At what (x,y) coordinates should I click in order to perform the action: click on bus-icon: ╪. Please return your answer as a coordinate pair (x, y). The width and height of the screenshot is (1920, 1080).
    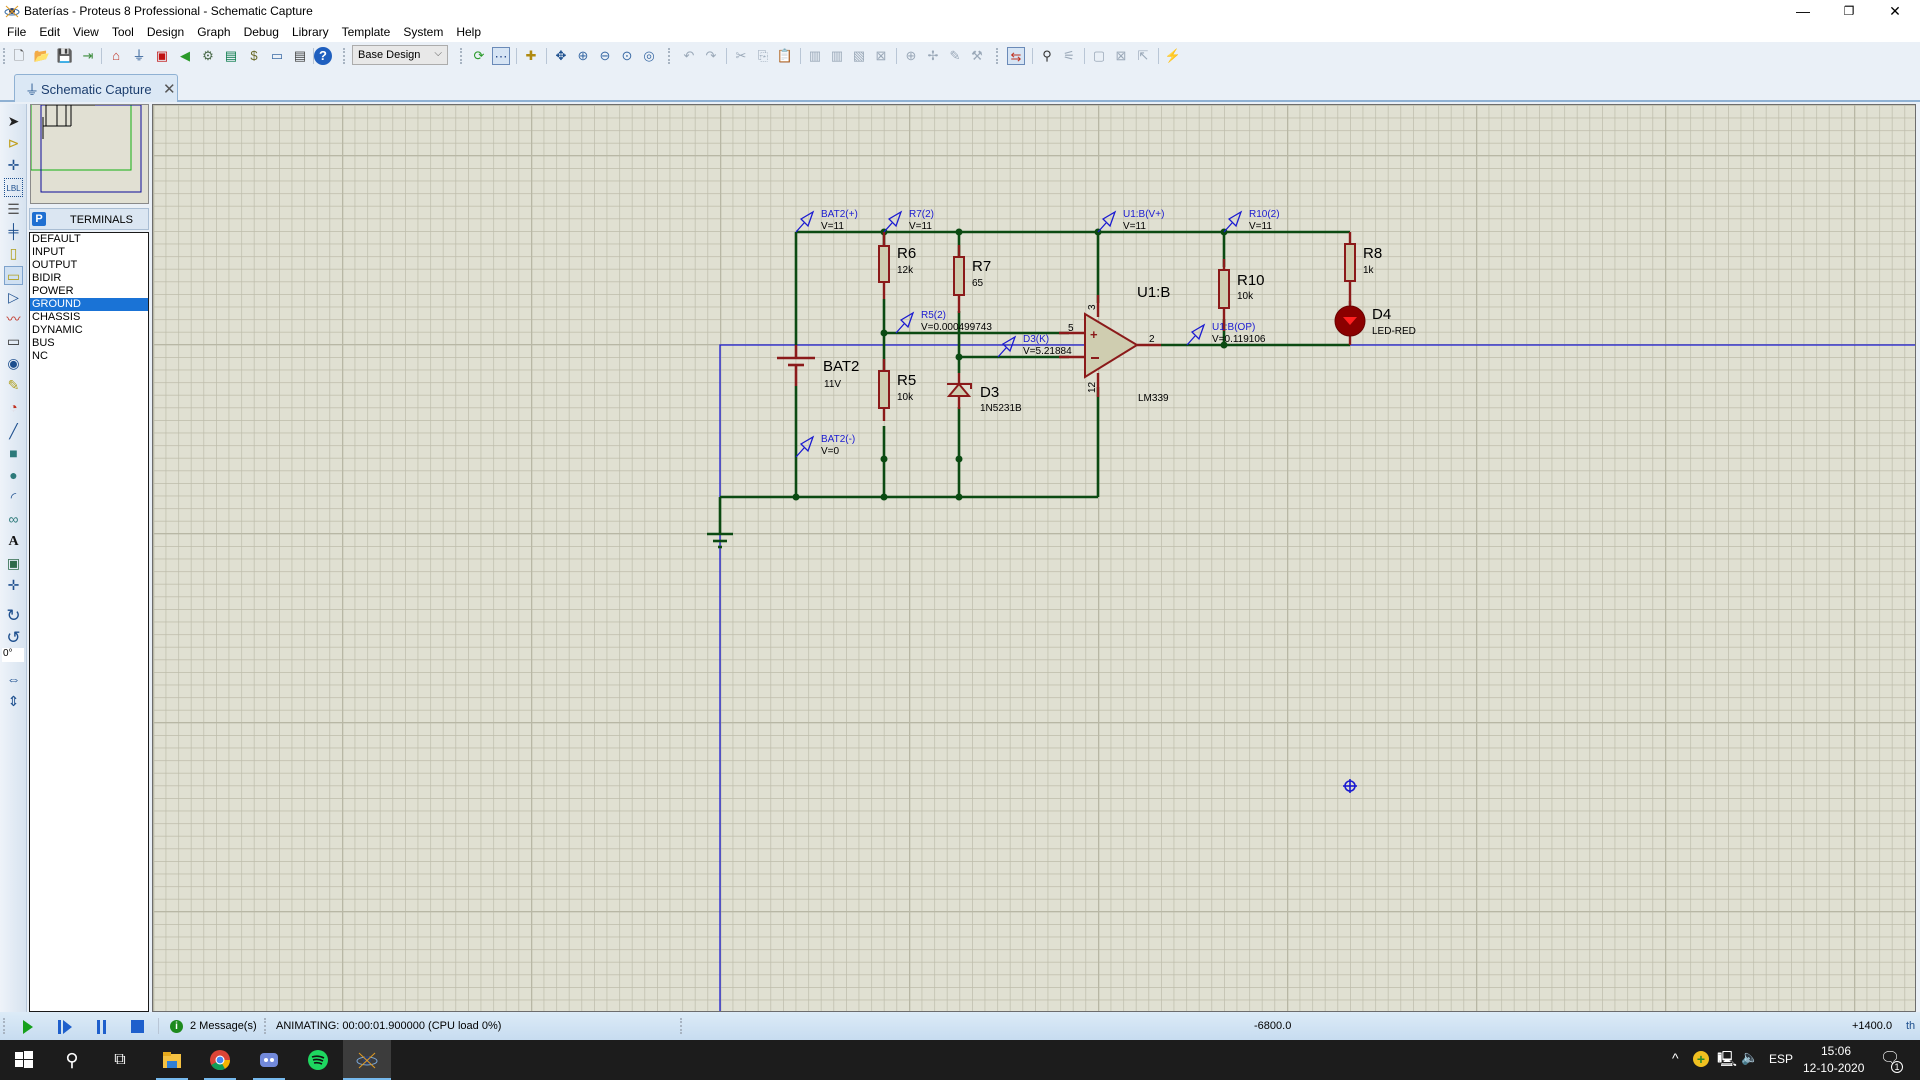
    Looking at the image, I should click on (13, 231).